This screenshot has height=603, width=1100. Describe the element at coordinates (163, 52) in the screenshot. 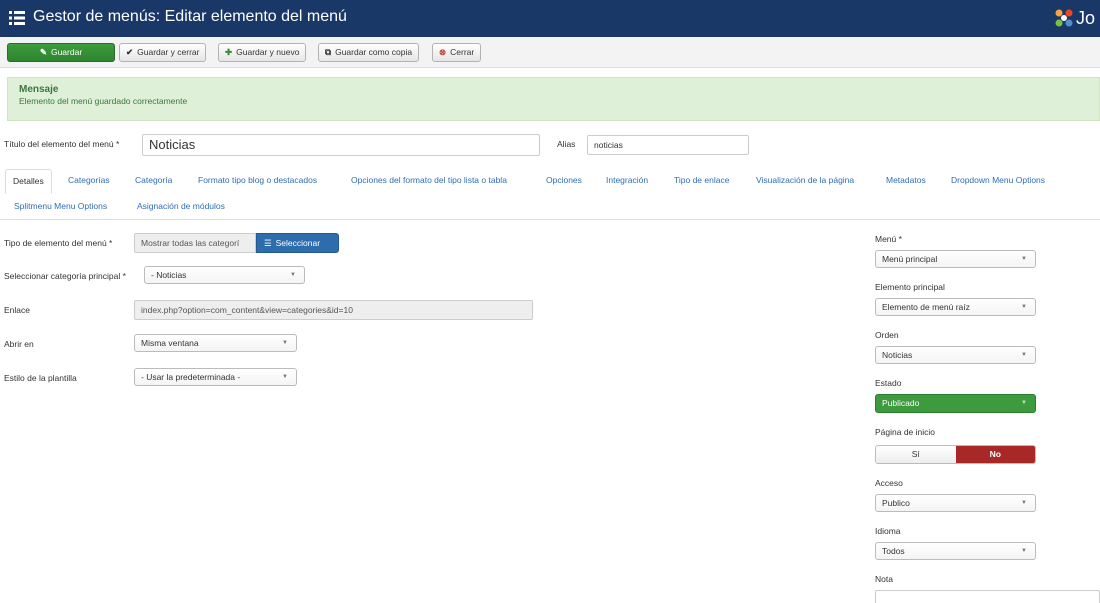

I see `save-close-button: ✔ Guardar y cerrar` at that location.